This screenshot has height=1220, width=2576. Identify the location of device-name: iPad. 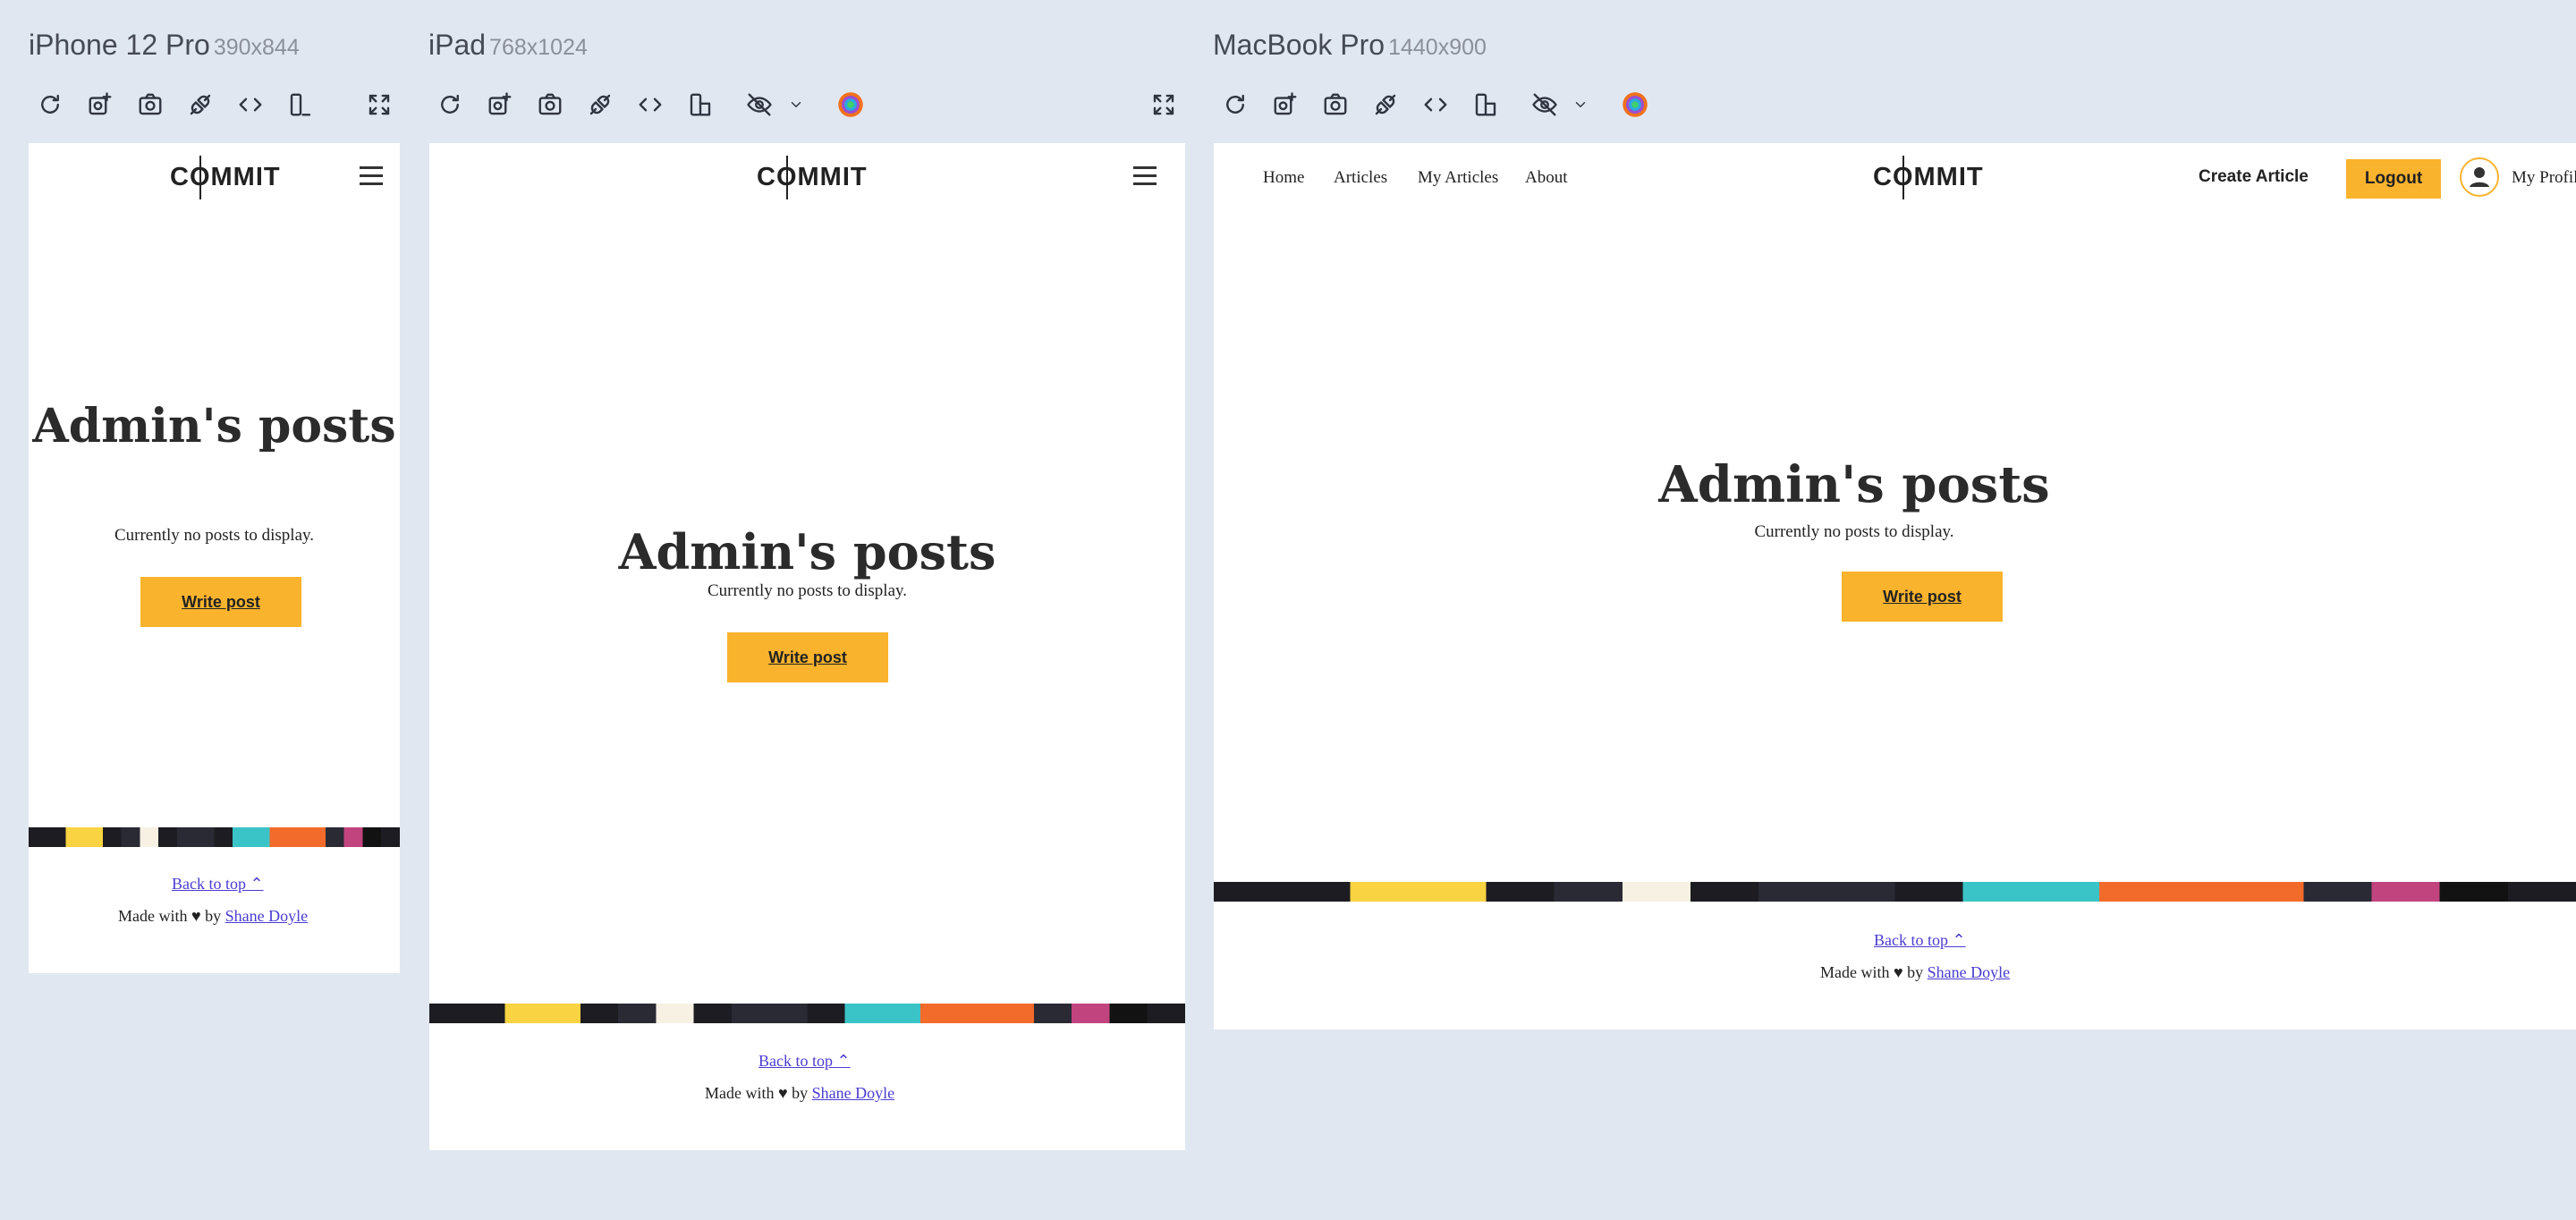
(457, 45).